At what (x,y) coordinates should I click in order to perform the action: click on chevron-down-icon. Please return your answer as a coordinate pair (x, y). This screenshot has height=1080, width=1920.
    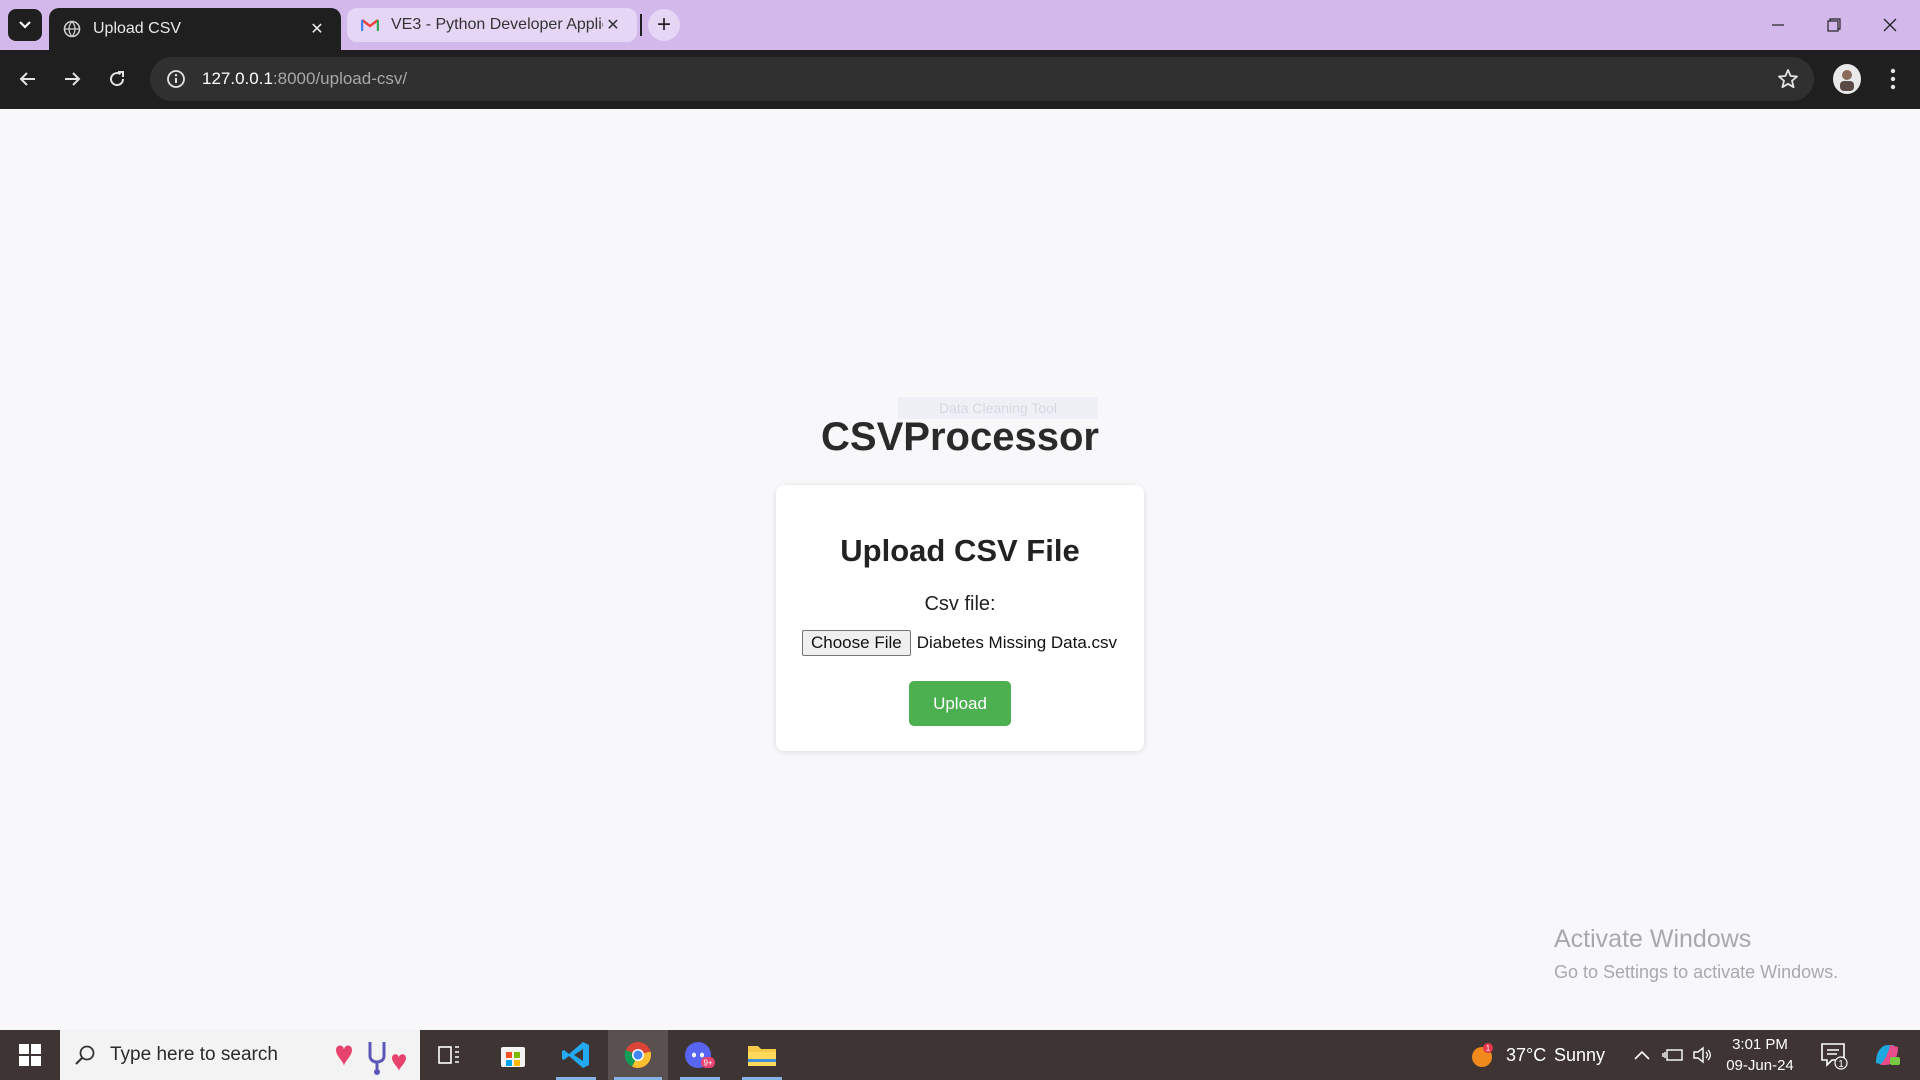
    Looking at the image, I should click on (25, 25).